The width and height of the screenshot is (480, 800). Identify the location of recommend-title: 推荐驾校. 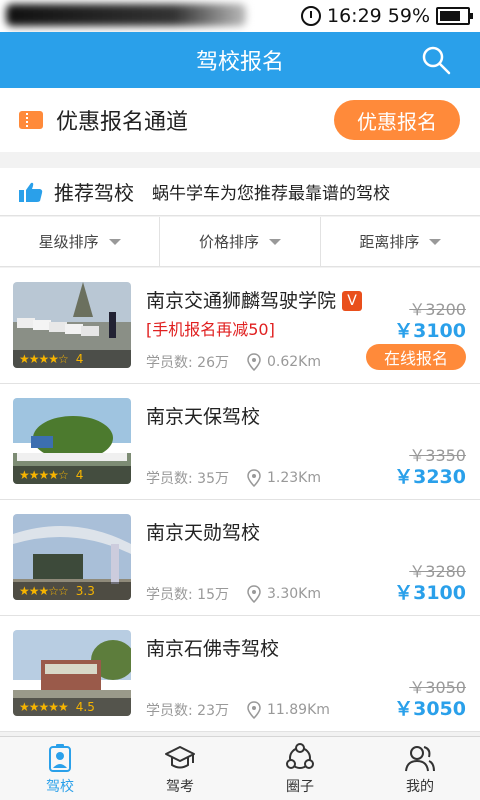
(94, 193).